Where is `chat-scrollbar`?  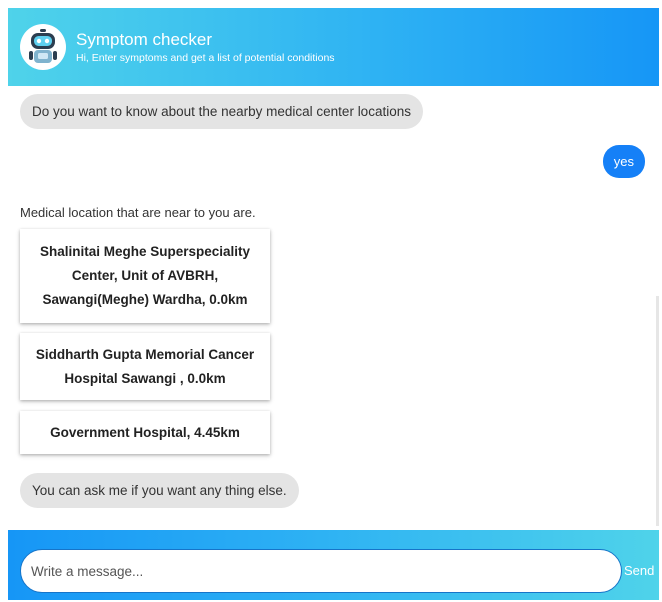 chat-scrollbar is located at coordinates (657, 411).